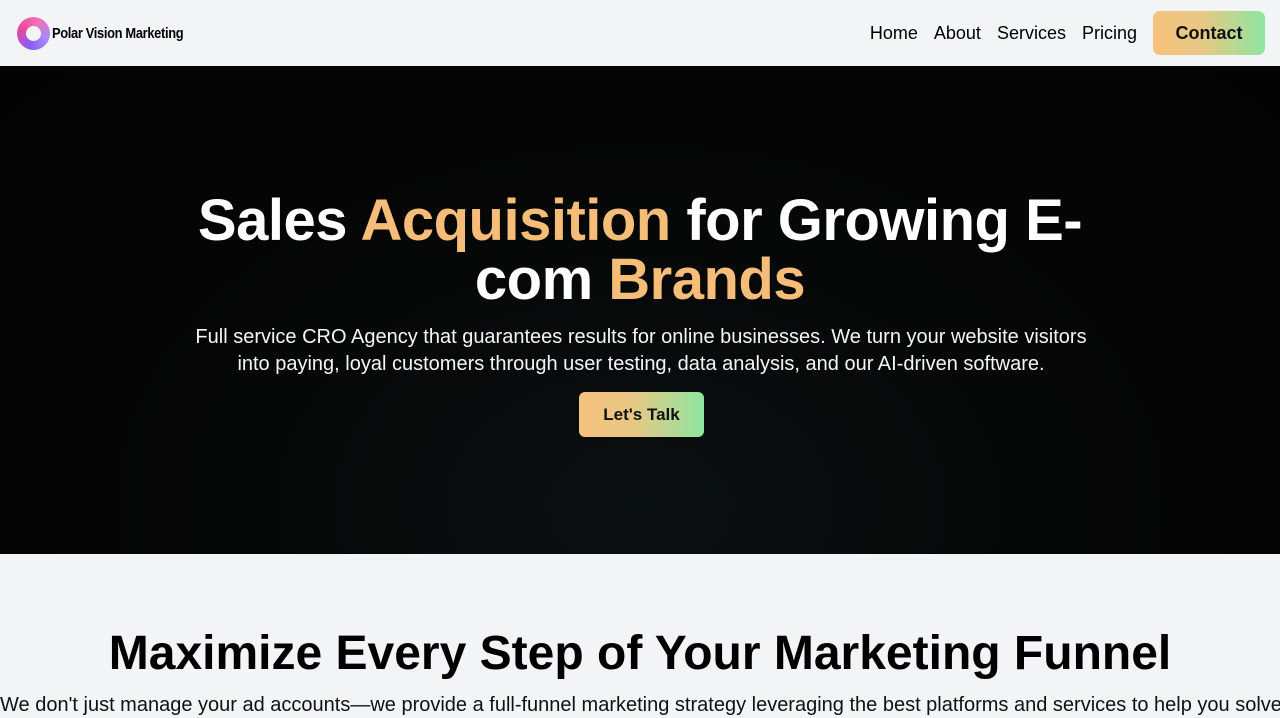 Image resolution: width=1280 pixels, height=718 pixels. I want to click on hero-title-accent1: Acquisition, so click(515, 220).